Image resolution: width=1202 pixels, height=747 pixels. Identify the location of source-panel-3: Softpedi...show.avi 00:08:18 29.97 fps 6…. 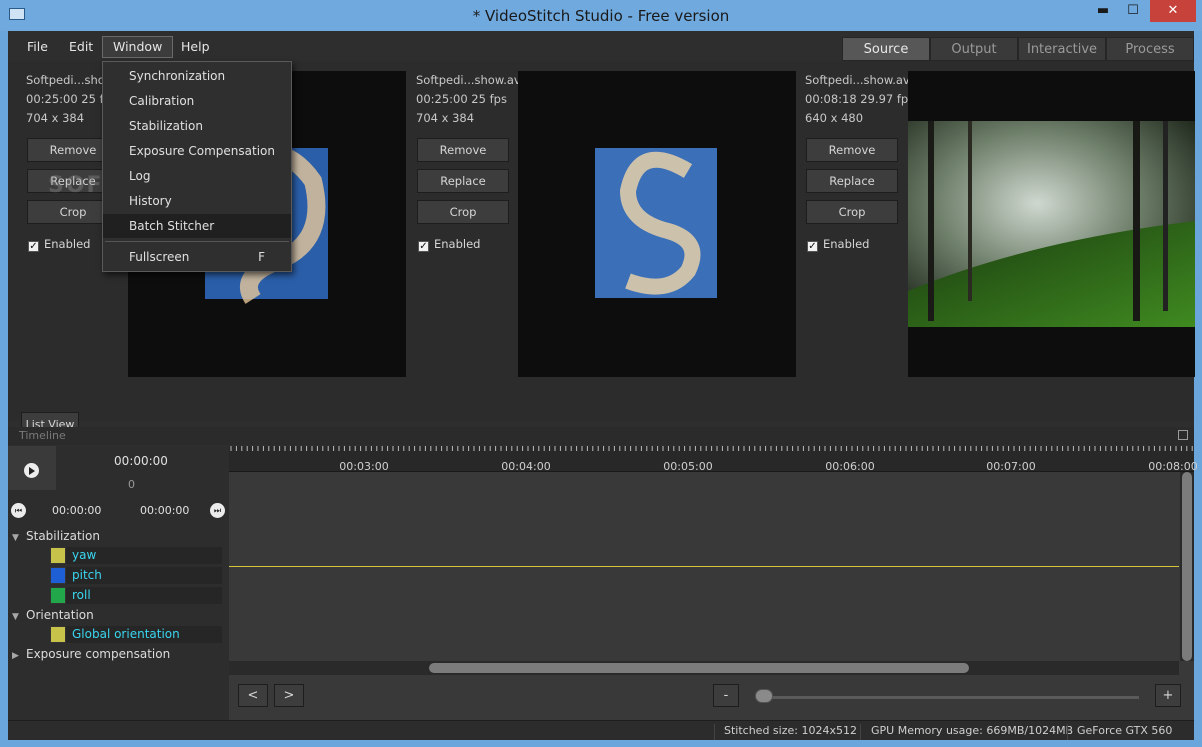
(1000, 239).